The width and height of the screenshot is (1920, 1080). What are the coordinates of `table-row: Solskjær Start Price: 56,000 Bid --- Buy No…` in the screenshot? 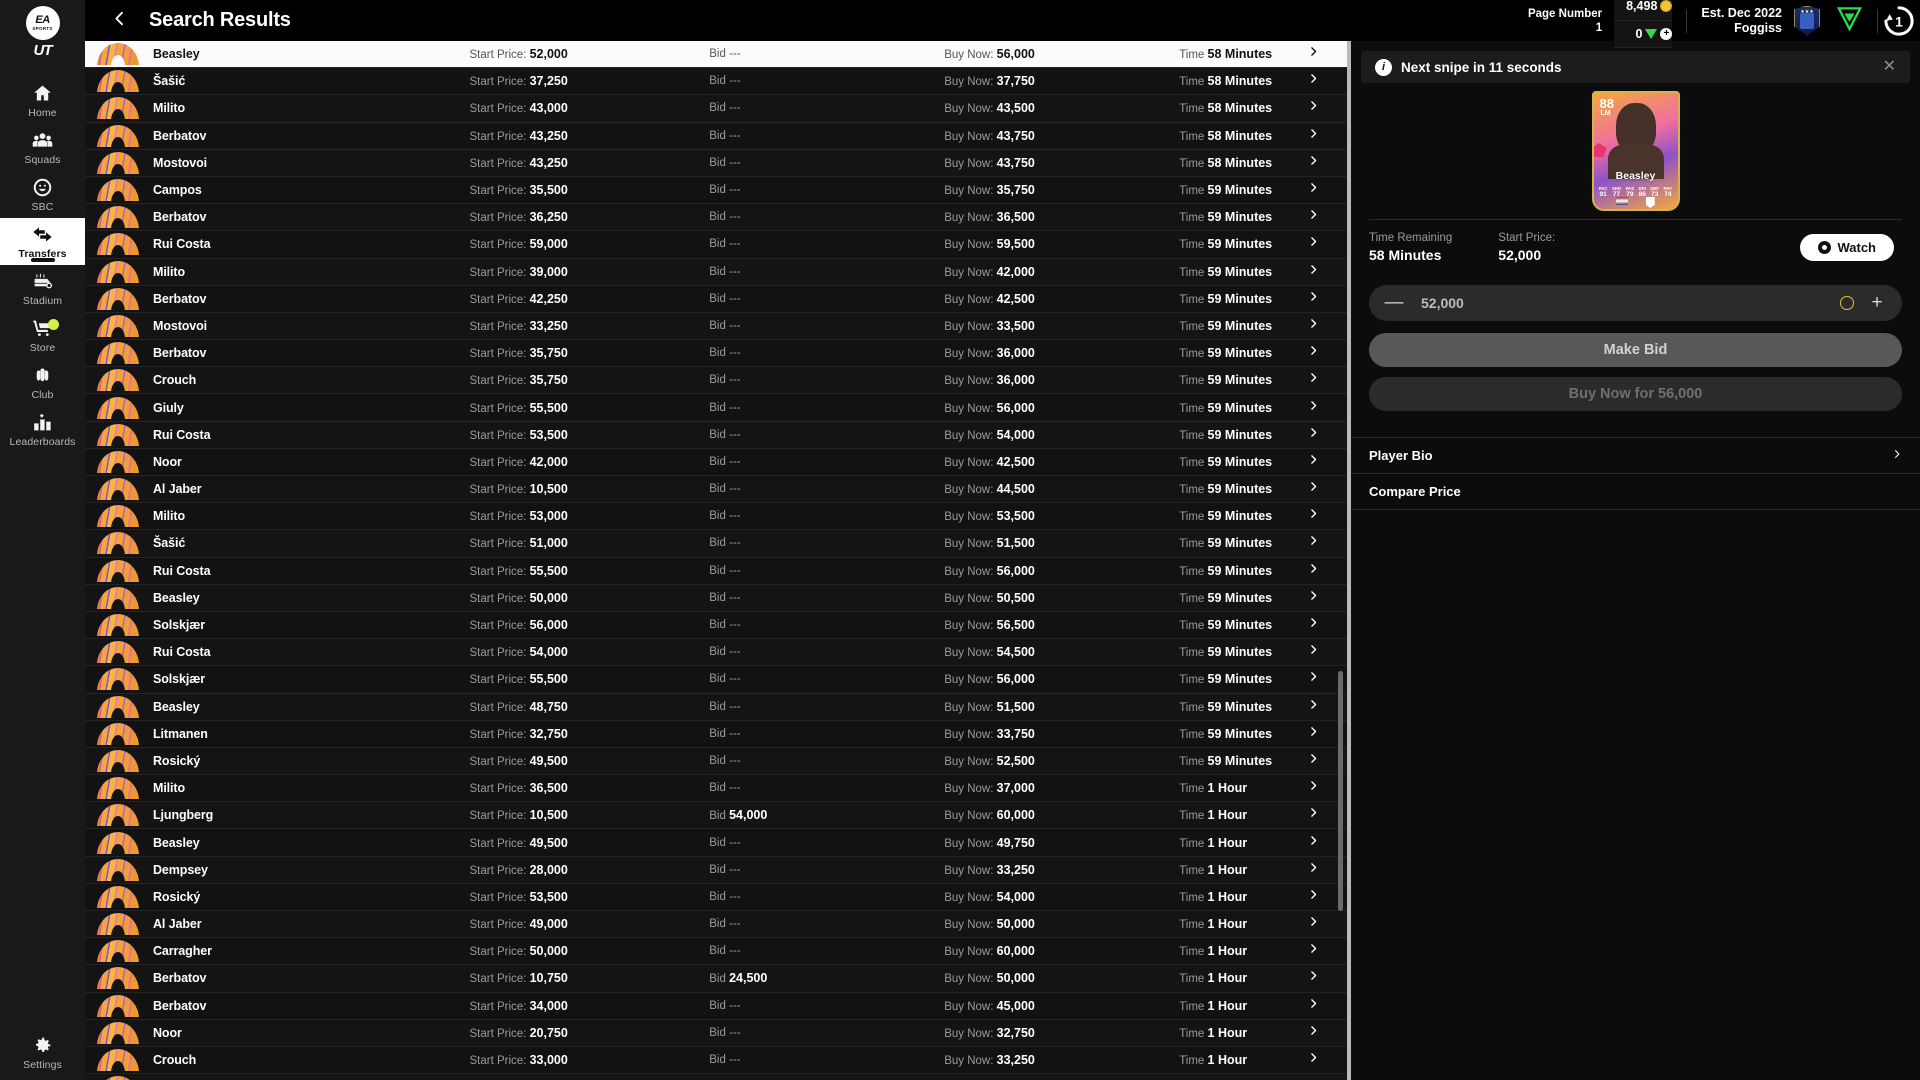 It's located at (716, 625).